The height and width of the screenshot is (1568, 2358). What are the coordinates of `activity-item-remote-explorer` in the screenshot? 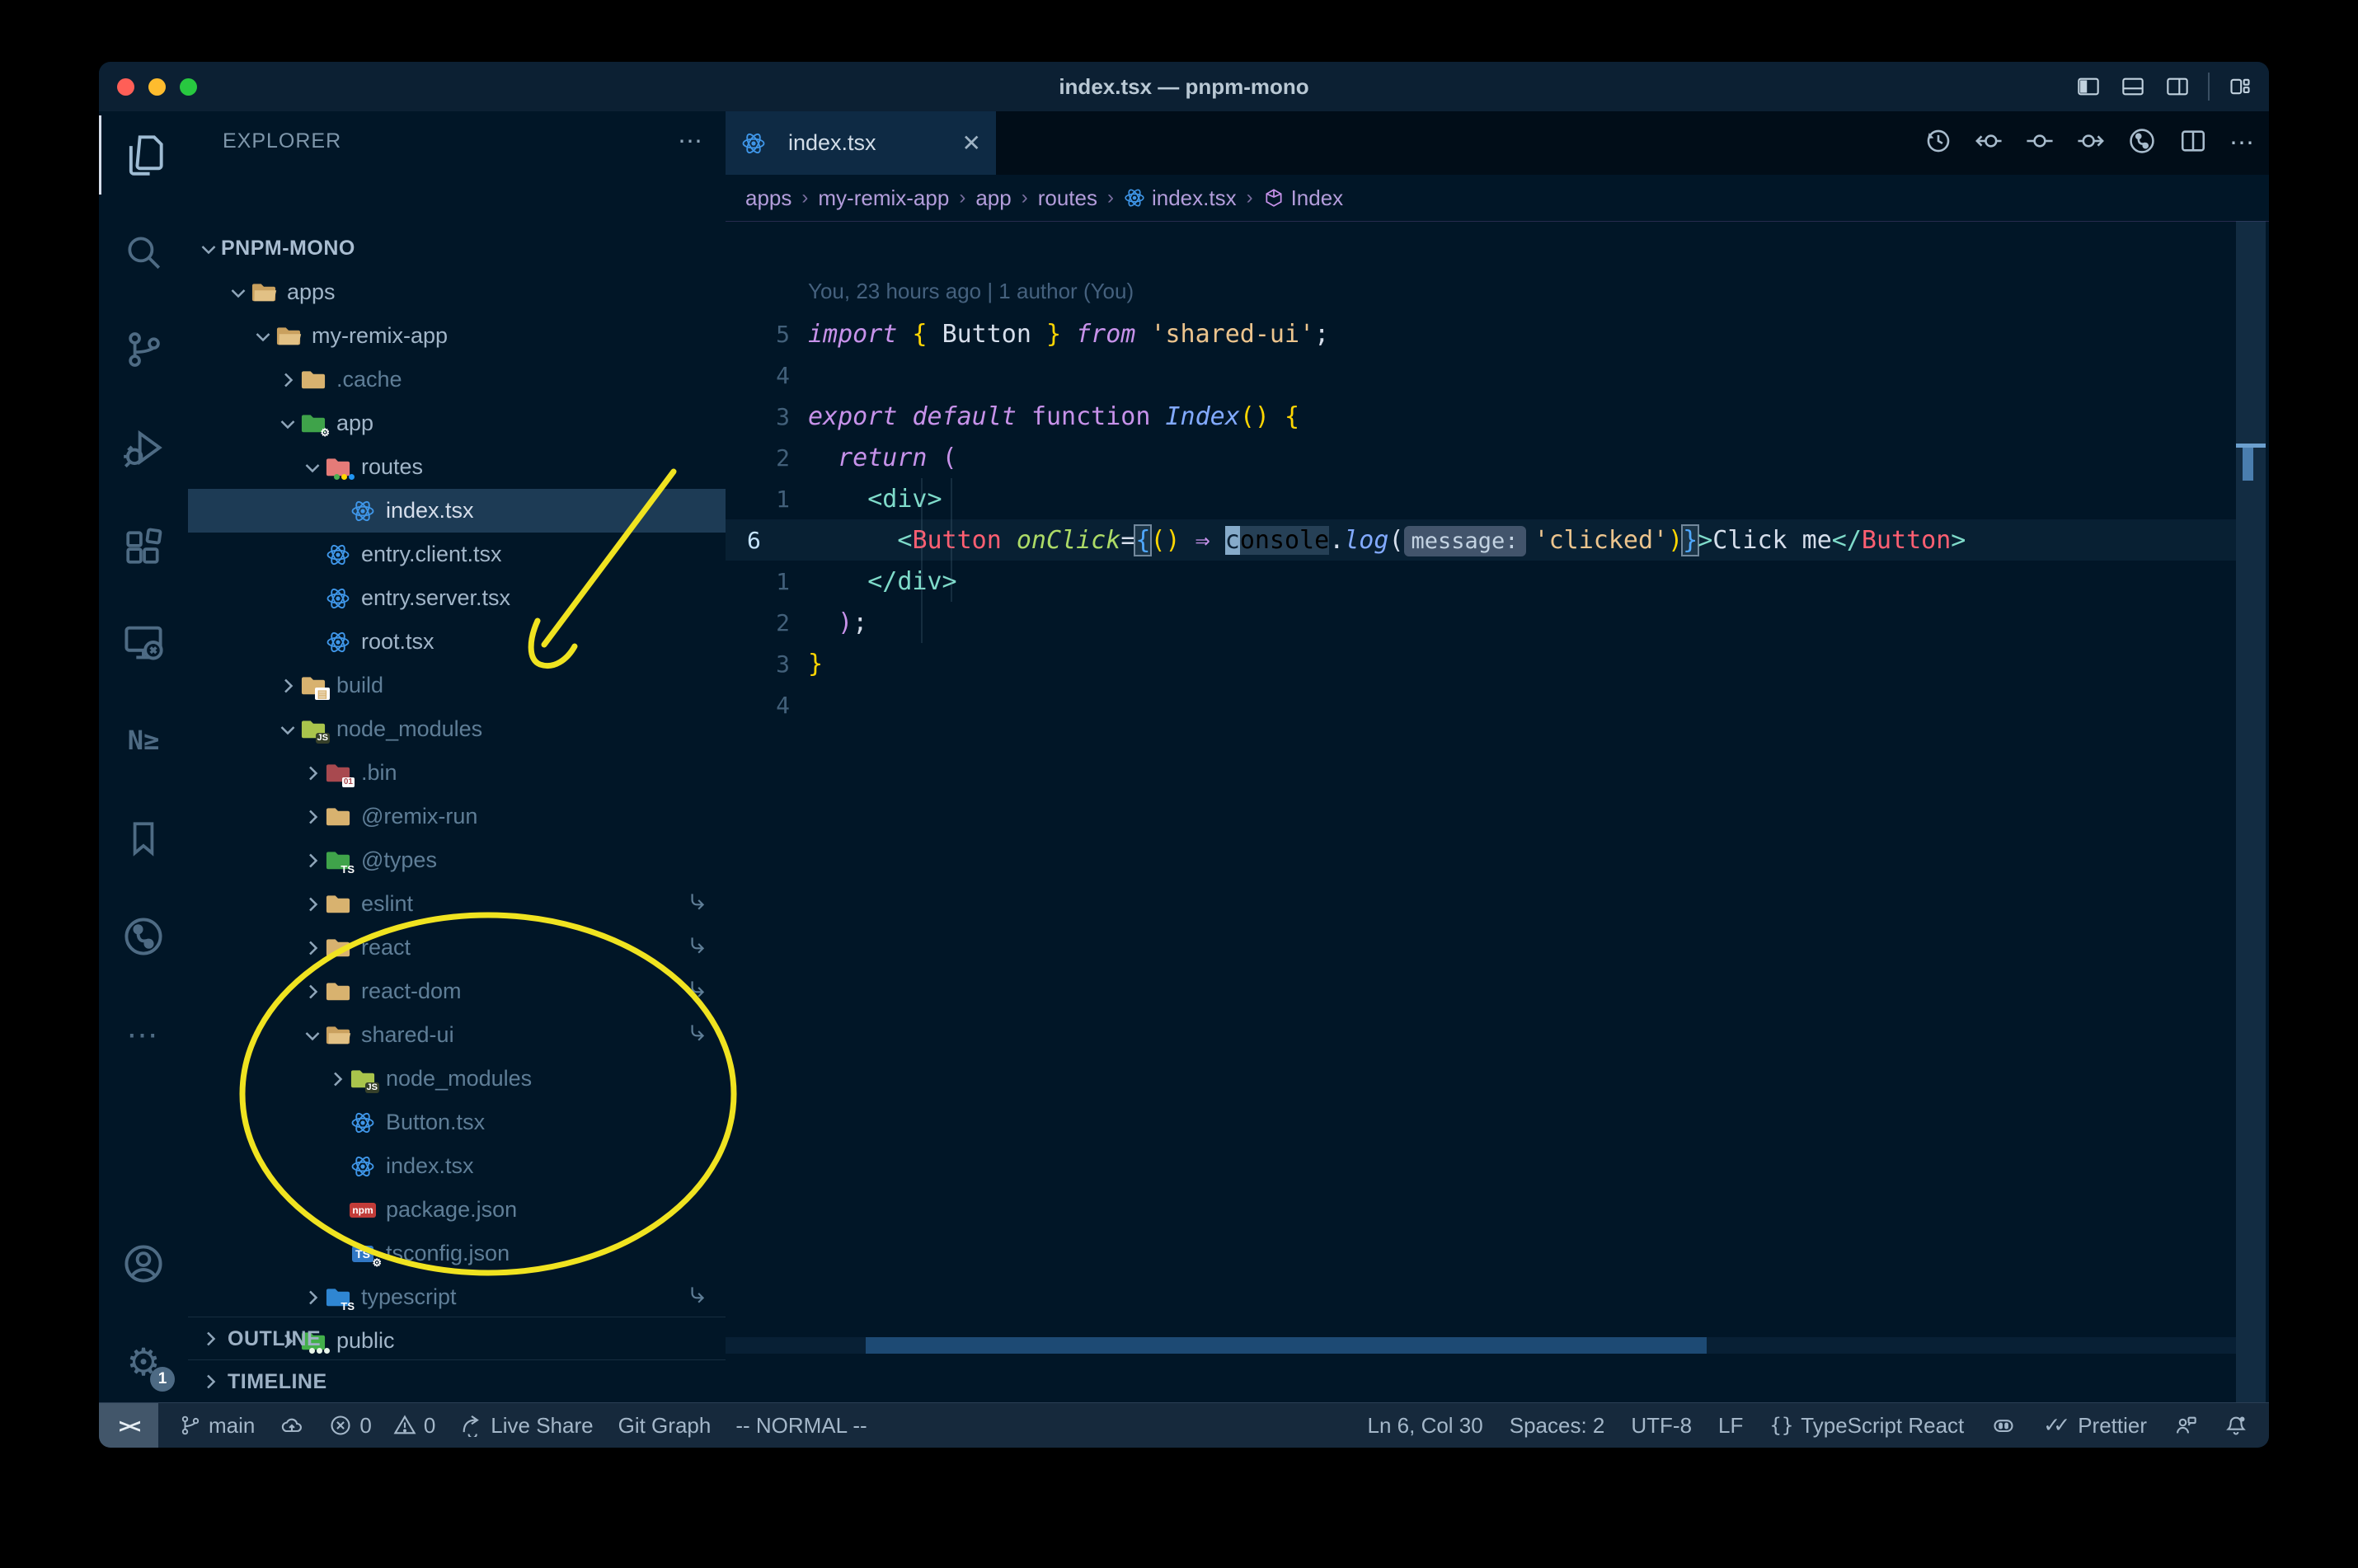 It's located at (144, 642).